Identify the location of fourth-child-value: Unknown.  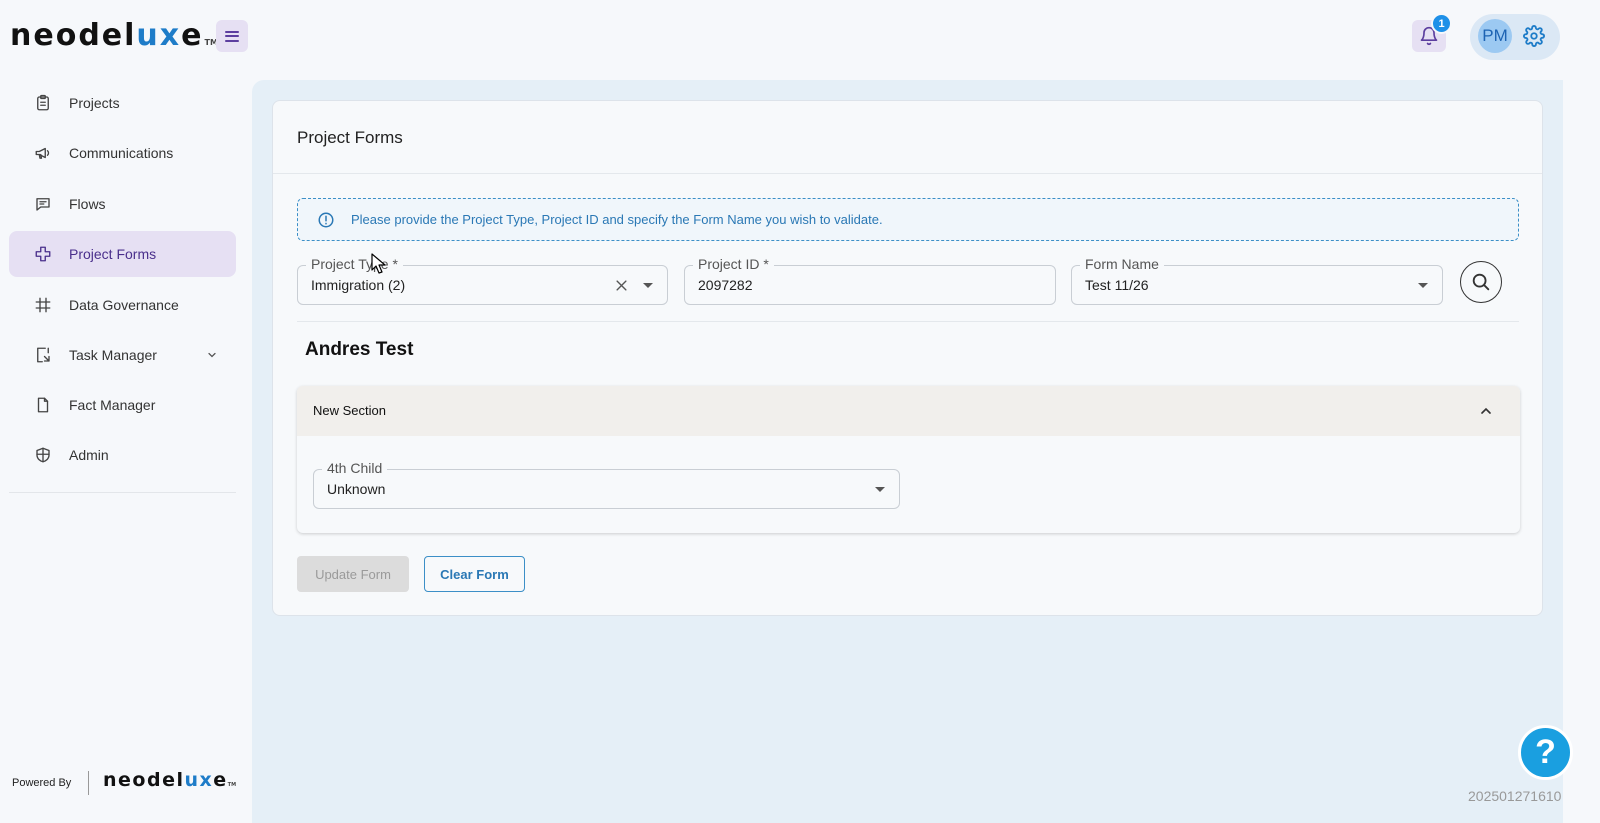
(356, 489).